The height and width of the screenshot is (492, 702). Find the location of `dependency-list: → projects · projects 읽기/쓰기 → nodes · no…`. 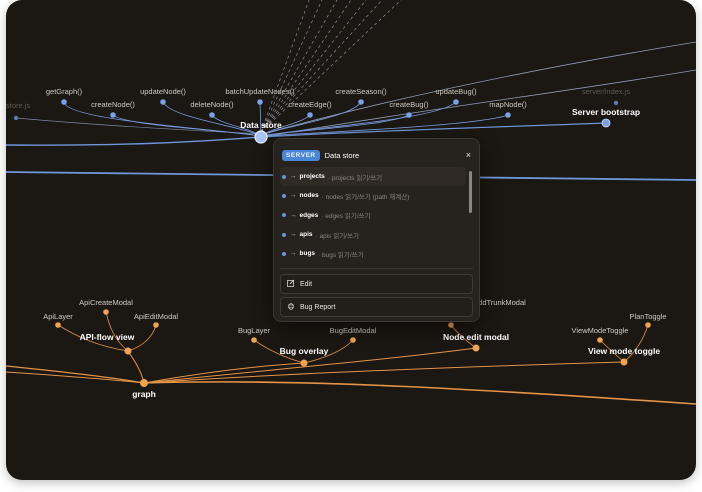

dependency-list: → projects · projects 읽기/쓰기 → nodes · no… is located at coordinates (373, 215).